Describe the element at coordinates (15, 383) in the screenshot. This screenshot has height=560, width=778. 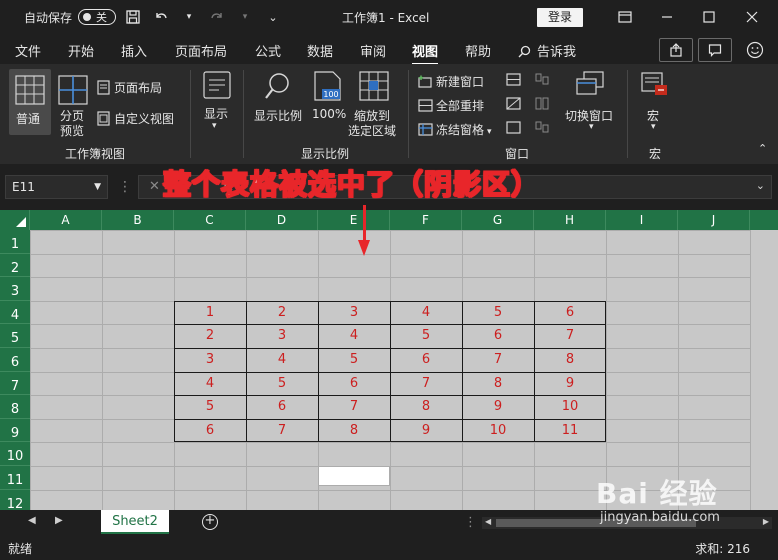
I see `row-header-7: 7` at that location.